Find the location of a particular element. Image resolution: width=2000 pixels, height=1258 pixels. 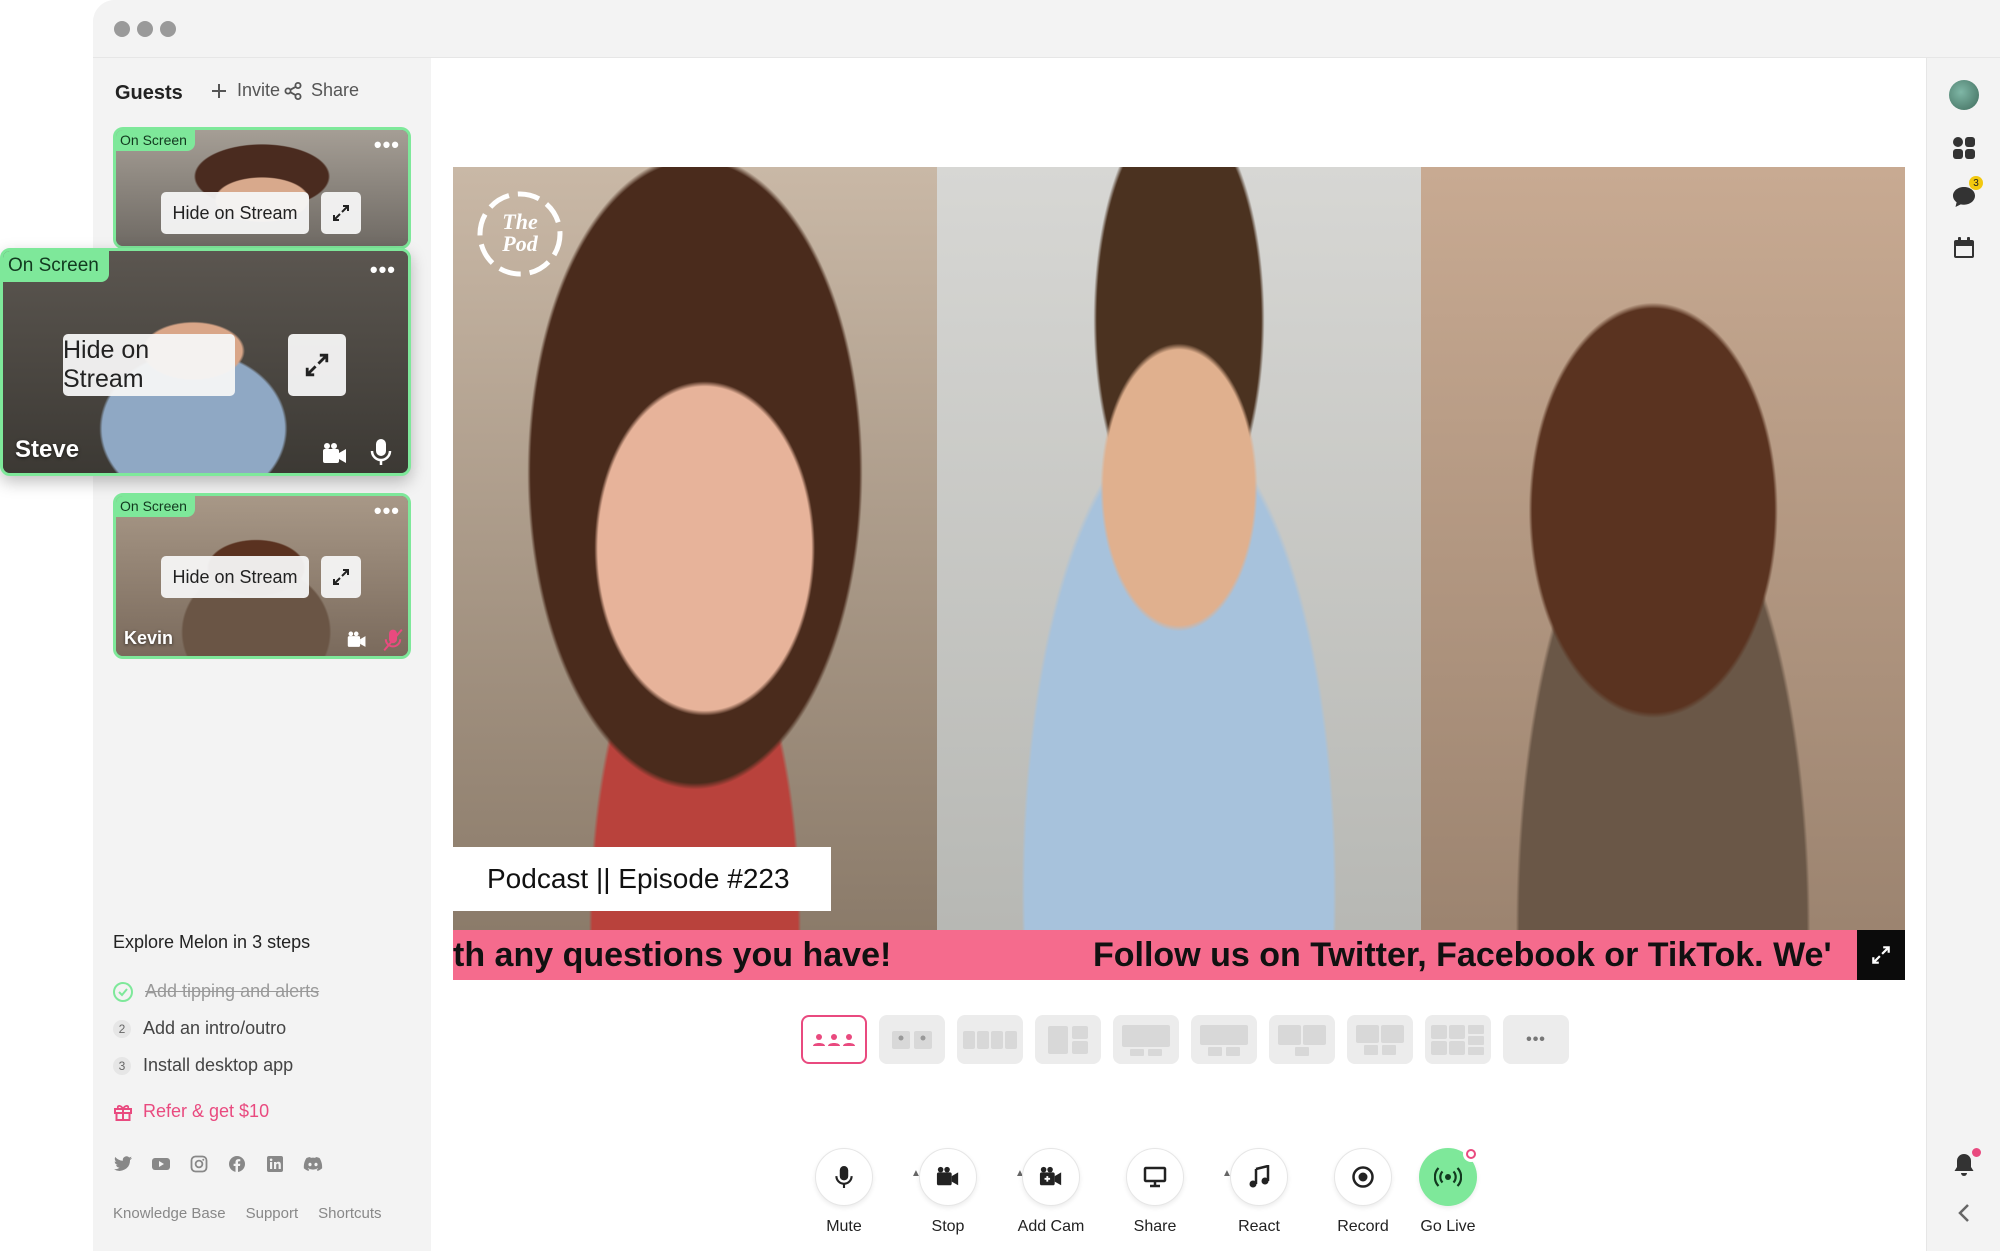

add-cam-label: Add Cam is located at coordinates (1051, 1226).